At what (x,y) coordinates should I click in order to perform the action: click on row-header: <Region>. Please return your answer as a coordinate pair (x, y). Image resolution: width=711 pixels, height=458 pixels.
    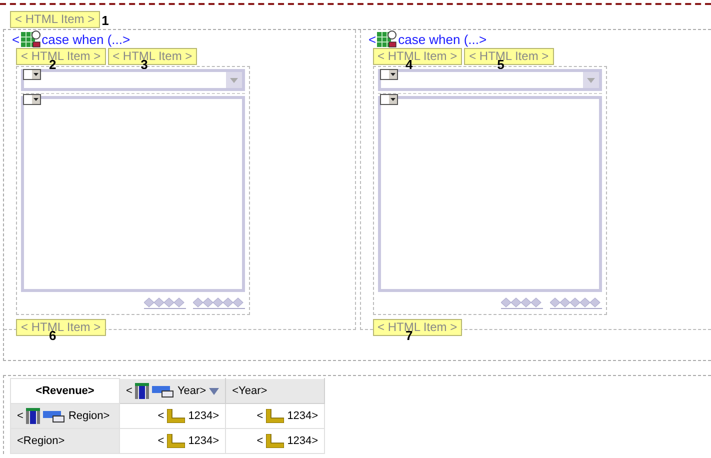
    Looking at the image, I should click on (65, 441).